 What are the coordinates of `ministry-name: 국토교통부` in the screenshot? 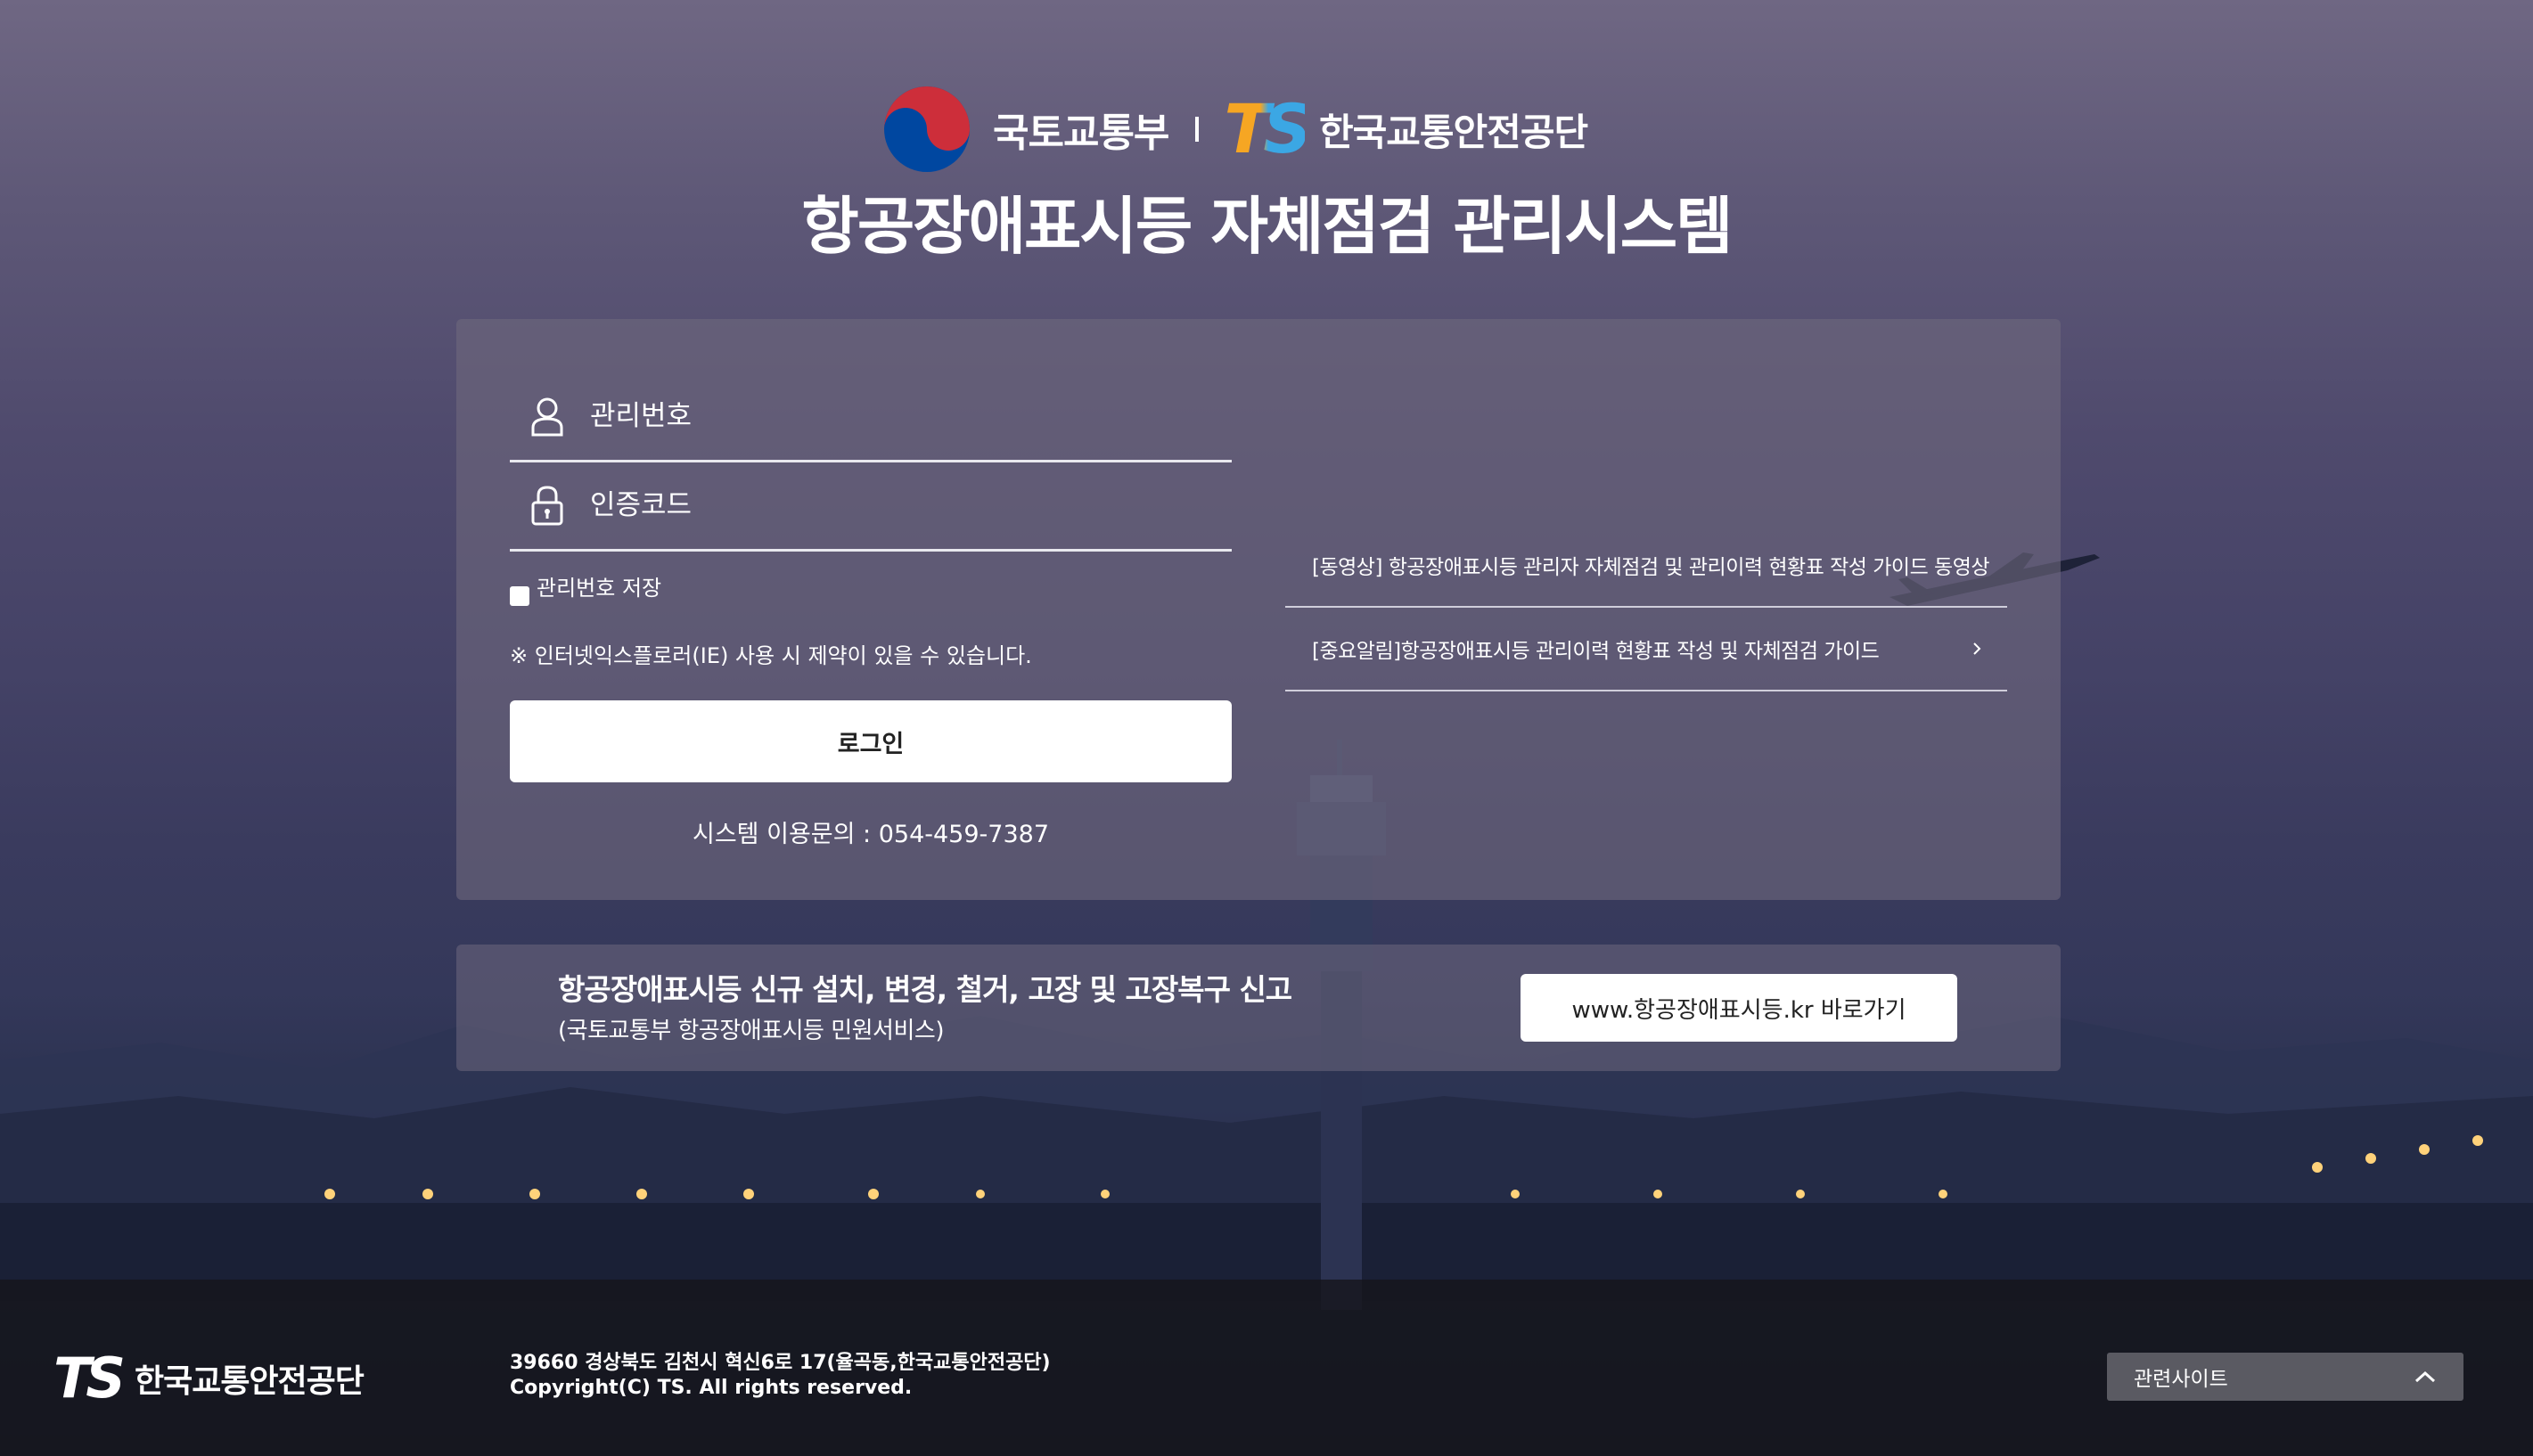 It's located at (1081, 133).